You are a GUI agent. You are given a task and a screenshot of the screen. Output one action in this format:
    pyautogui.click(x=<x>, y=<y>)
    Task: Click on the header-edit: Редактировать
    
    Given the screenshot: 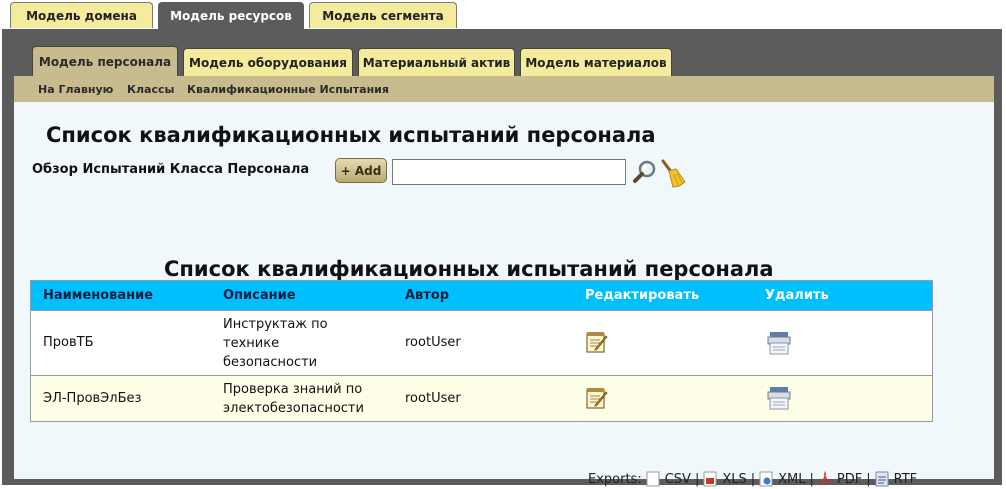 What is the action you would take?
    pyautogui.click(x=642, y=295)
    